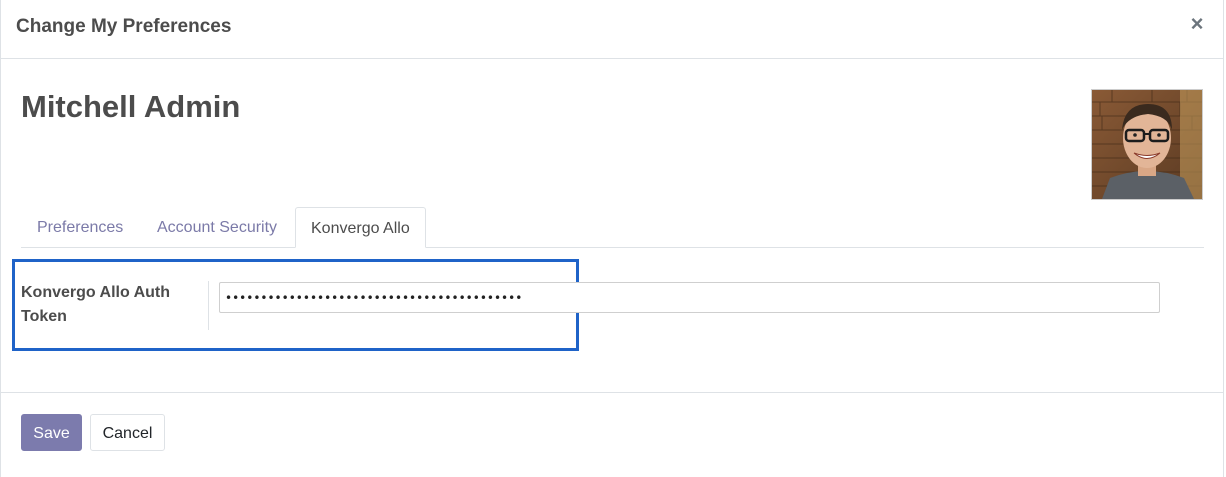  What do you see at coordinates (612, 29) in the screenshot?
I see `dialog-header: Change My Preferences ×` at bounding box center [612, 29].